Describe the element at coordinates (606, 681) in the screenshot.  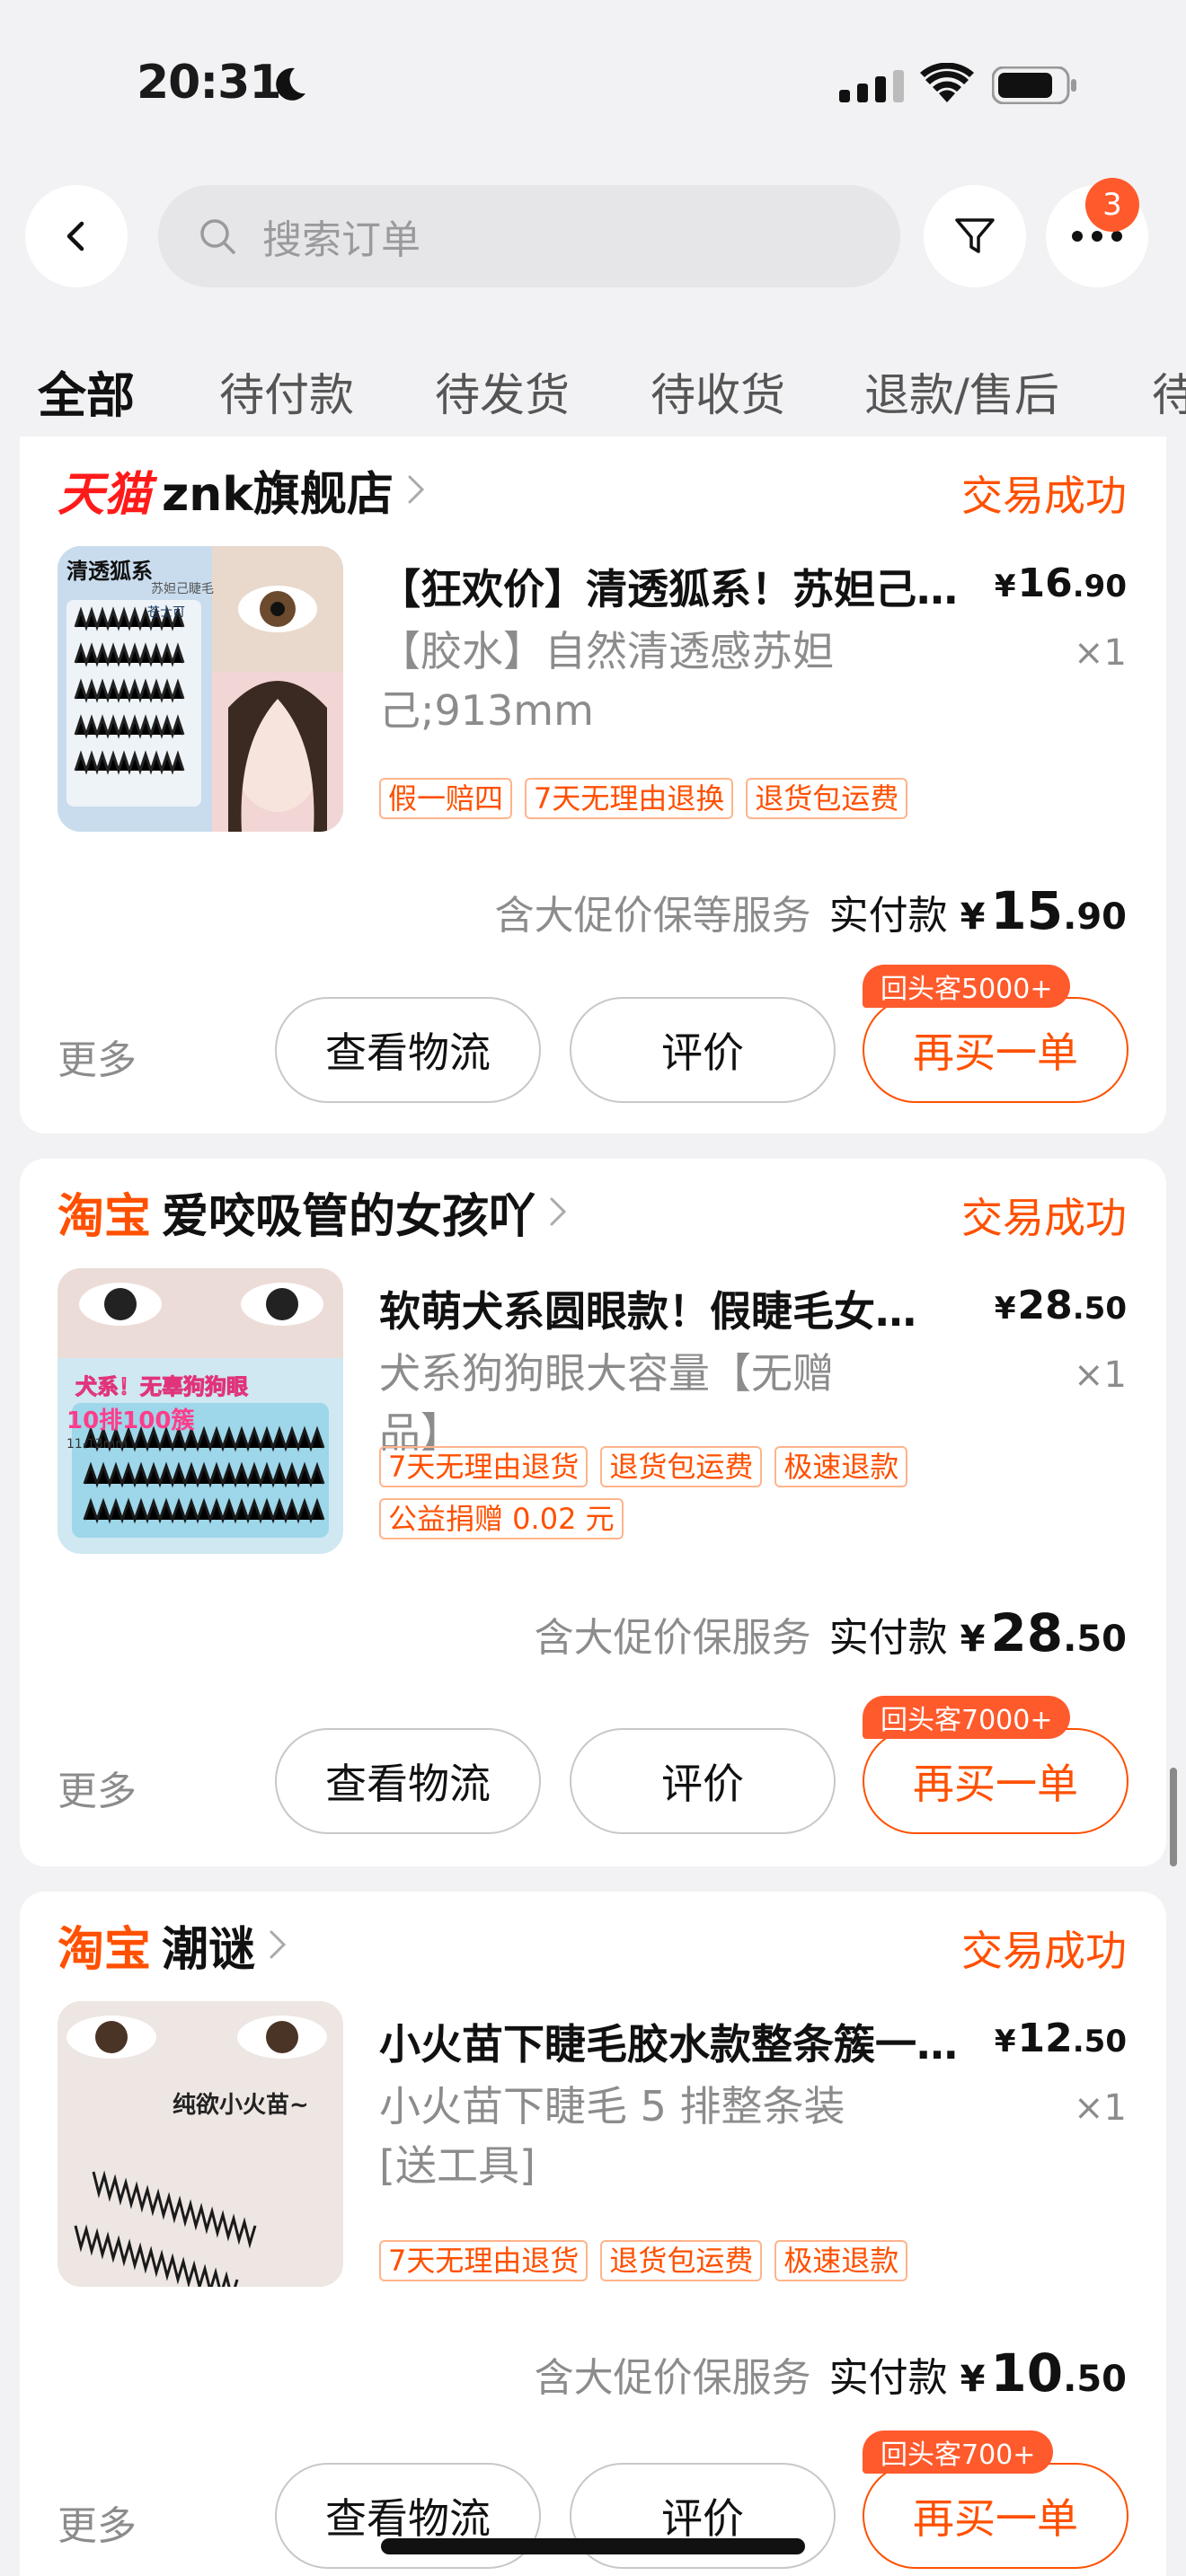
I see `product-sku: 【胶水】自然清透感苏妲己;913mm` at that location.